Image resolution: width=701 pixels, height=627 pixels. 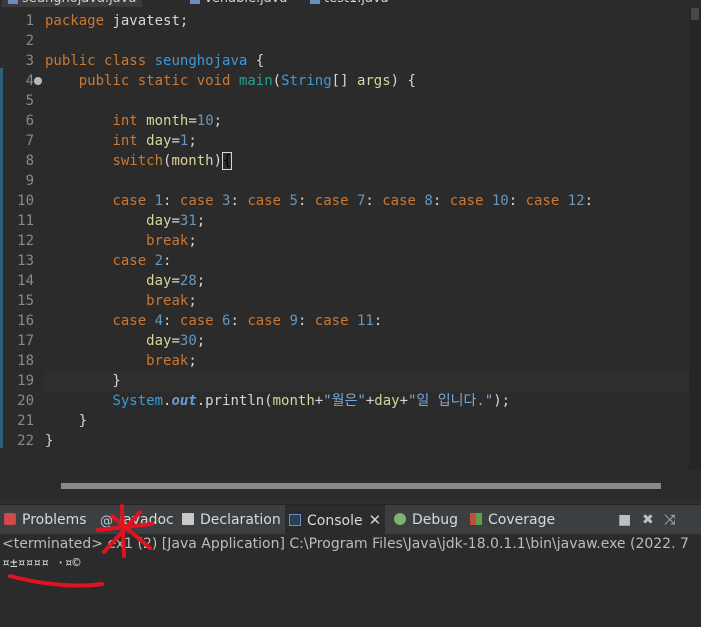 I want to click on code-token: [], so click(x=344, y=81).